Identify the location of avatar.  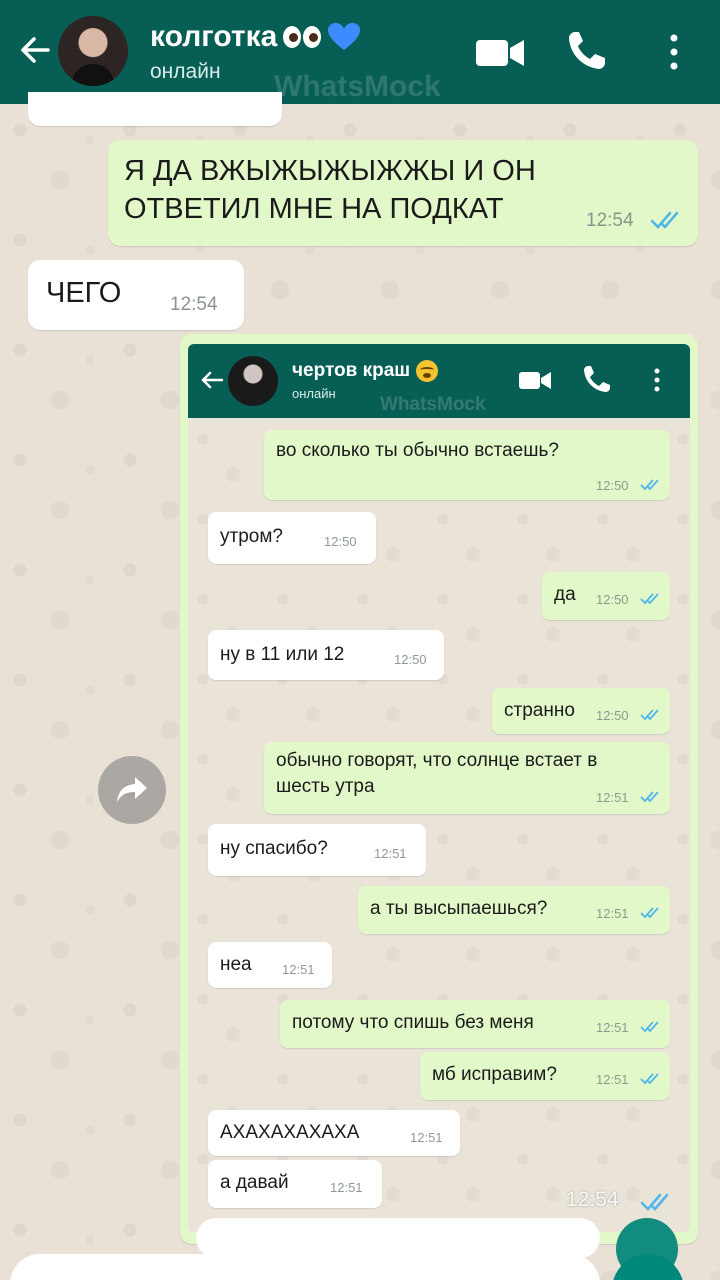
(93, 51).